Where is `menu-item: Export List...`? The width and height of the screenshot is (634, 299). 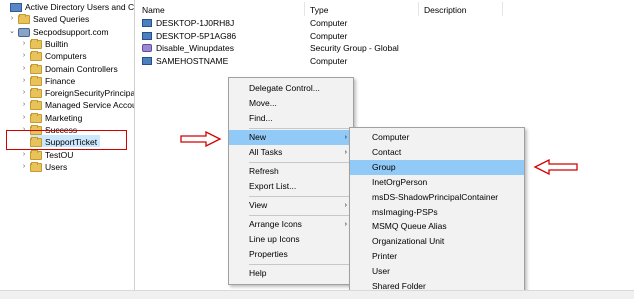
menu-item: Export List... is located at coordinates (291, 186).